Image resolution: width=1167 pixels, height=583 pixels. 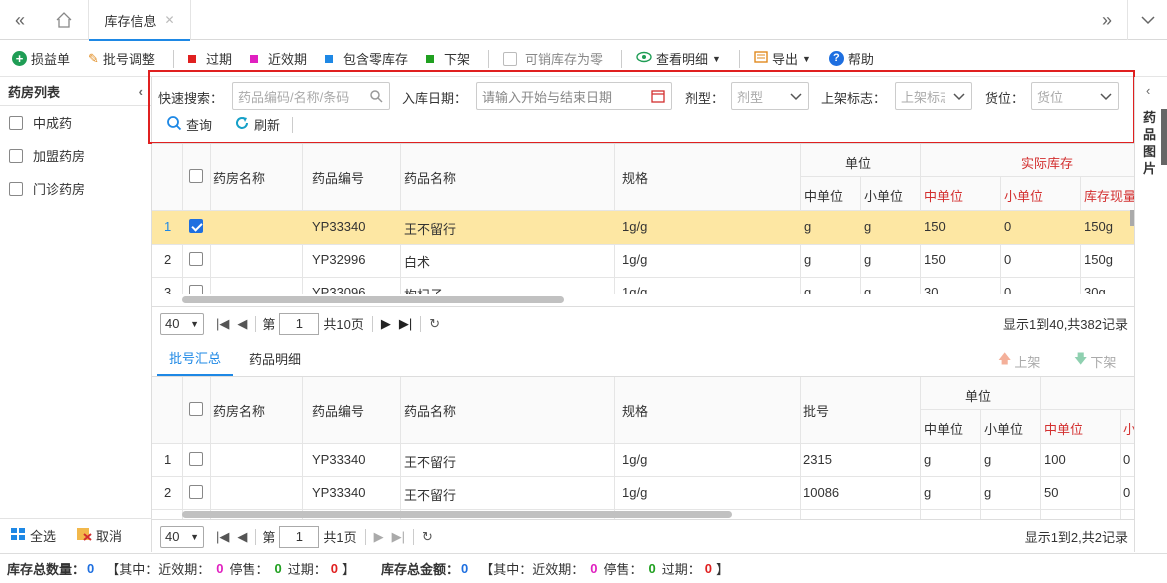 I want to click on sidebar-header: 药房列表 ‹, so click(x=75, y=91).